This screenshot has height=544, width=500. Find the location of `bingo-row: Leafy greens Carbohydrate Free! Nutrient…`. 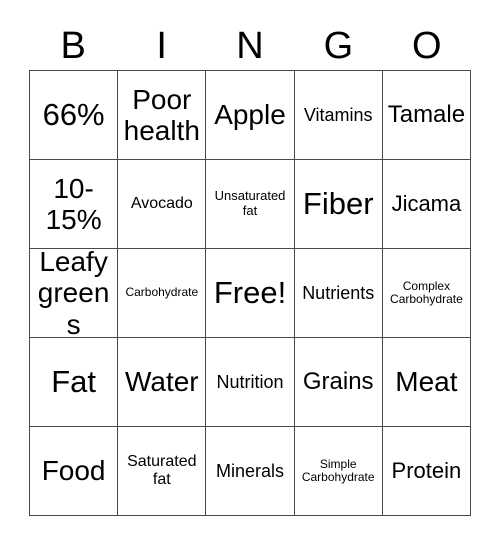

bingo-row: Leafy greens Carbohydrate Free! Nutrient… is located at coordinates (251, 293).